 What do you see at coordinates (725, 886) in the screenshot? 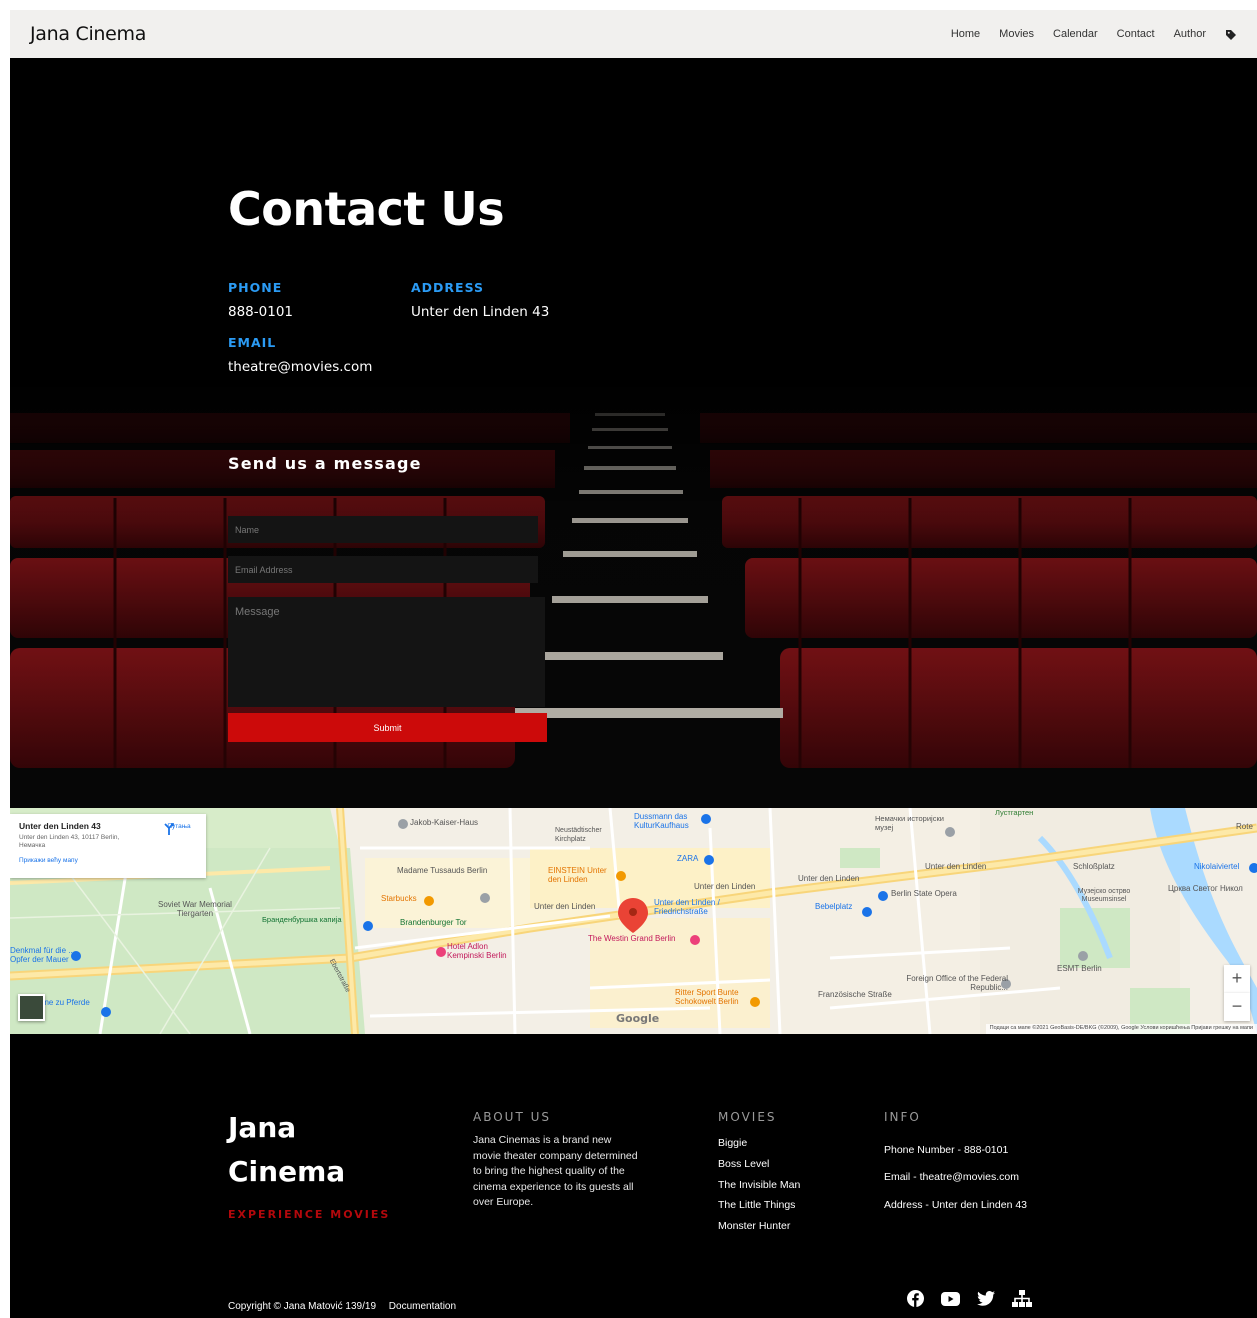
I see `map-label-udl2: Unter den Linden` at bounding box center [725, 886].